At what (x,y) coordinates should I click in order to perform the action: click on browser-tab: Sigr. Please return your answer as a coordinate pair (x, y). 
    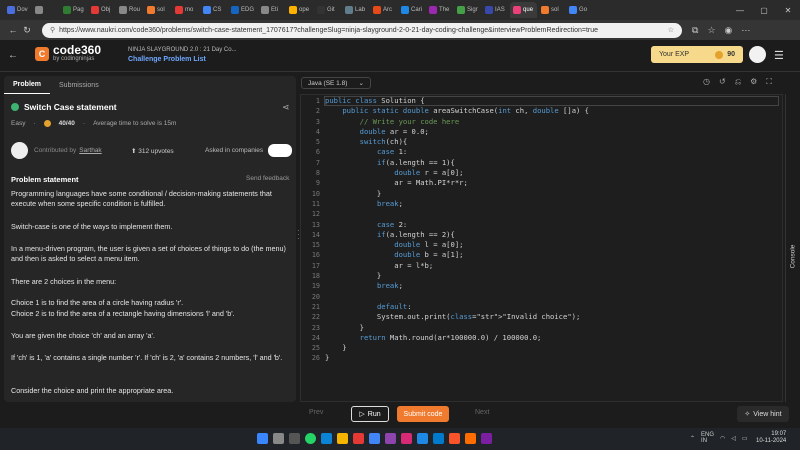
    Looking at the image, I should click on (467, 10).